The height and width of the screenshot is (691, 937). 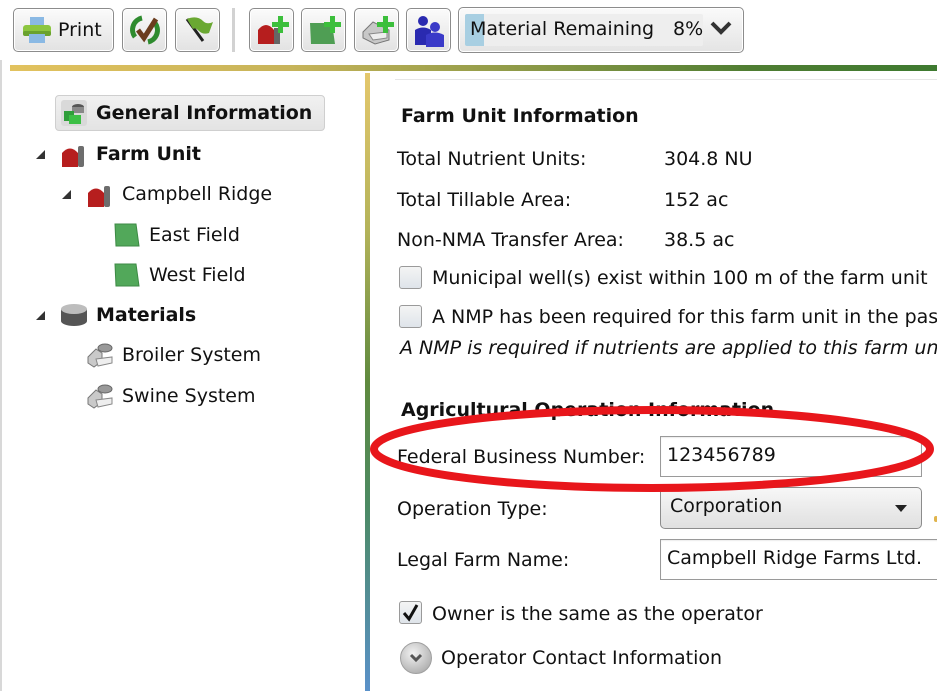 I want to click on tree-item-label: East Field, so click(x=194, y=235).